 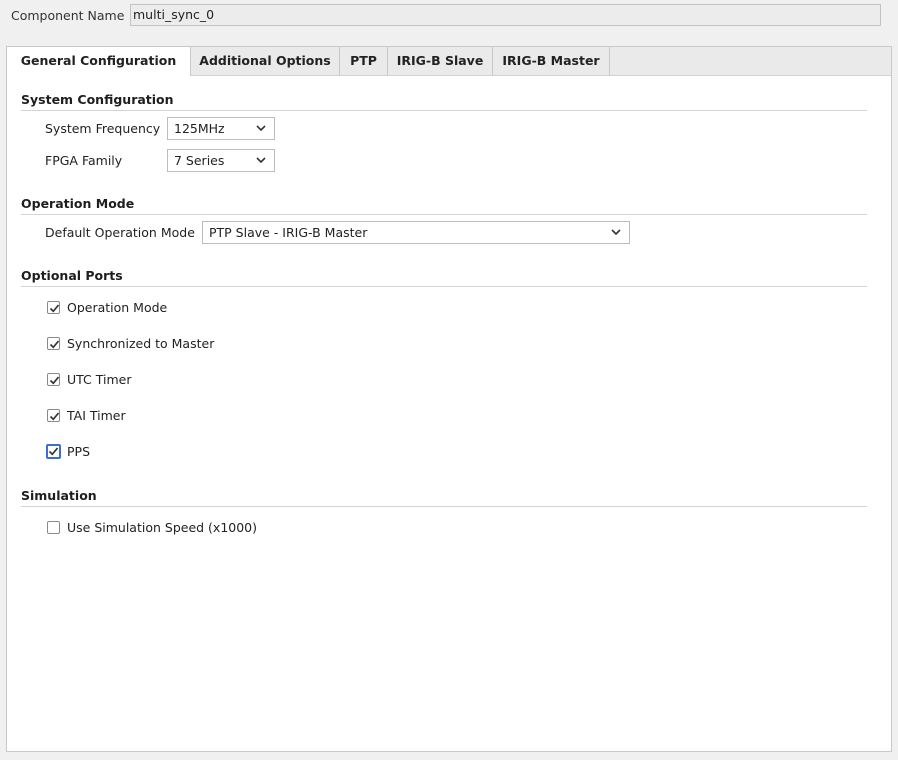 What do you see at coordinates (78, 203) in the screenshot?
I see `operation-mode-title: Operation Mode` at bounding box center [78, 203].